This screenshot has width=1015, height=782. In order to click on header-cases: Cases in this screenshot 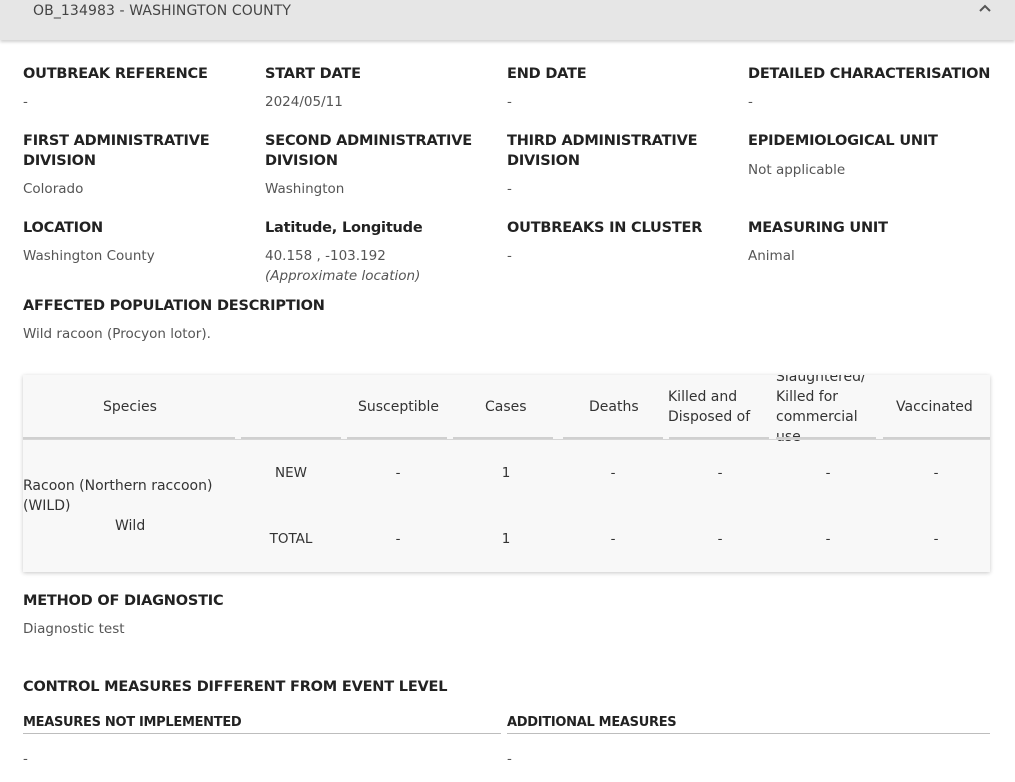, I will do `click(506, 407)`.